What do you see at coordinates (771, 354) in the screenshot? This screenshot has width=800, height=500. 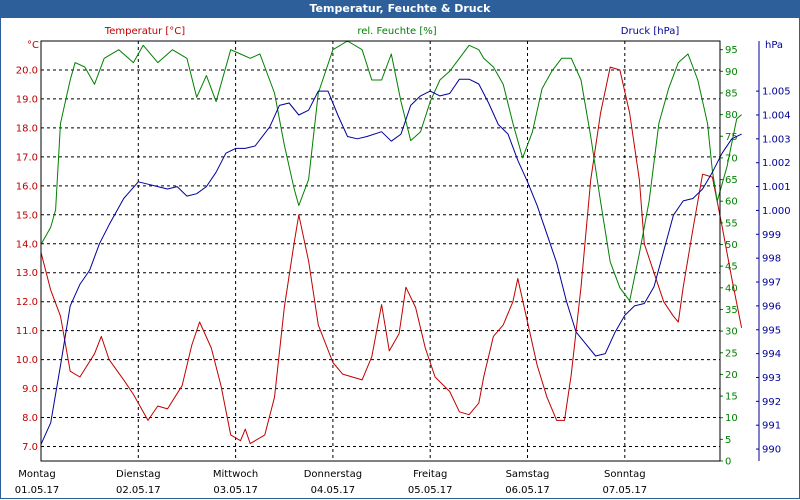 I see `pressure-tick-label: 994` at bounding box center [771, 354].